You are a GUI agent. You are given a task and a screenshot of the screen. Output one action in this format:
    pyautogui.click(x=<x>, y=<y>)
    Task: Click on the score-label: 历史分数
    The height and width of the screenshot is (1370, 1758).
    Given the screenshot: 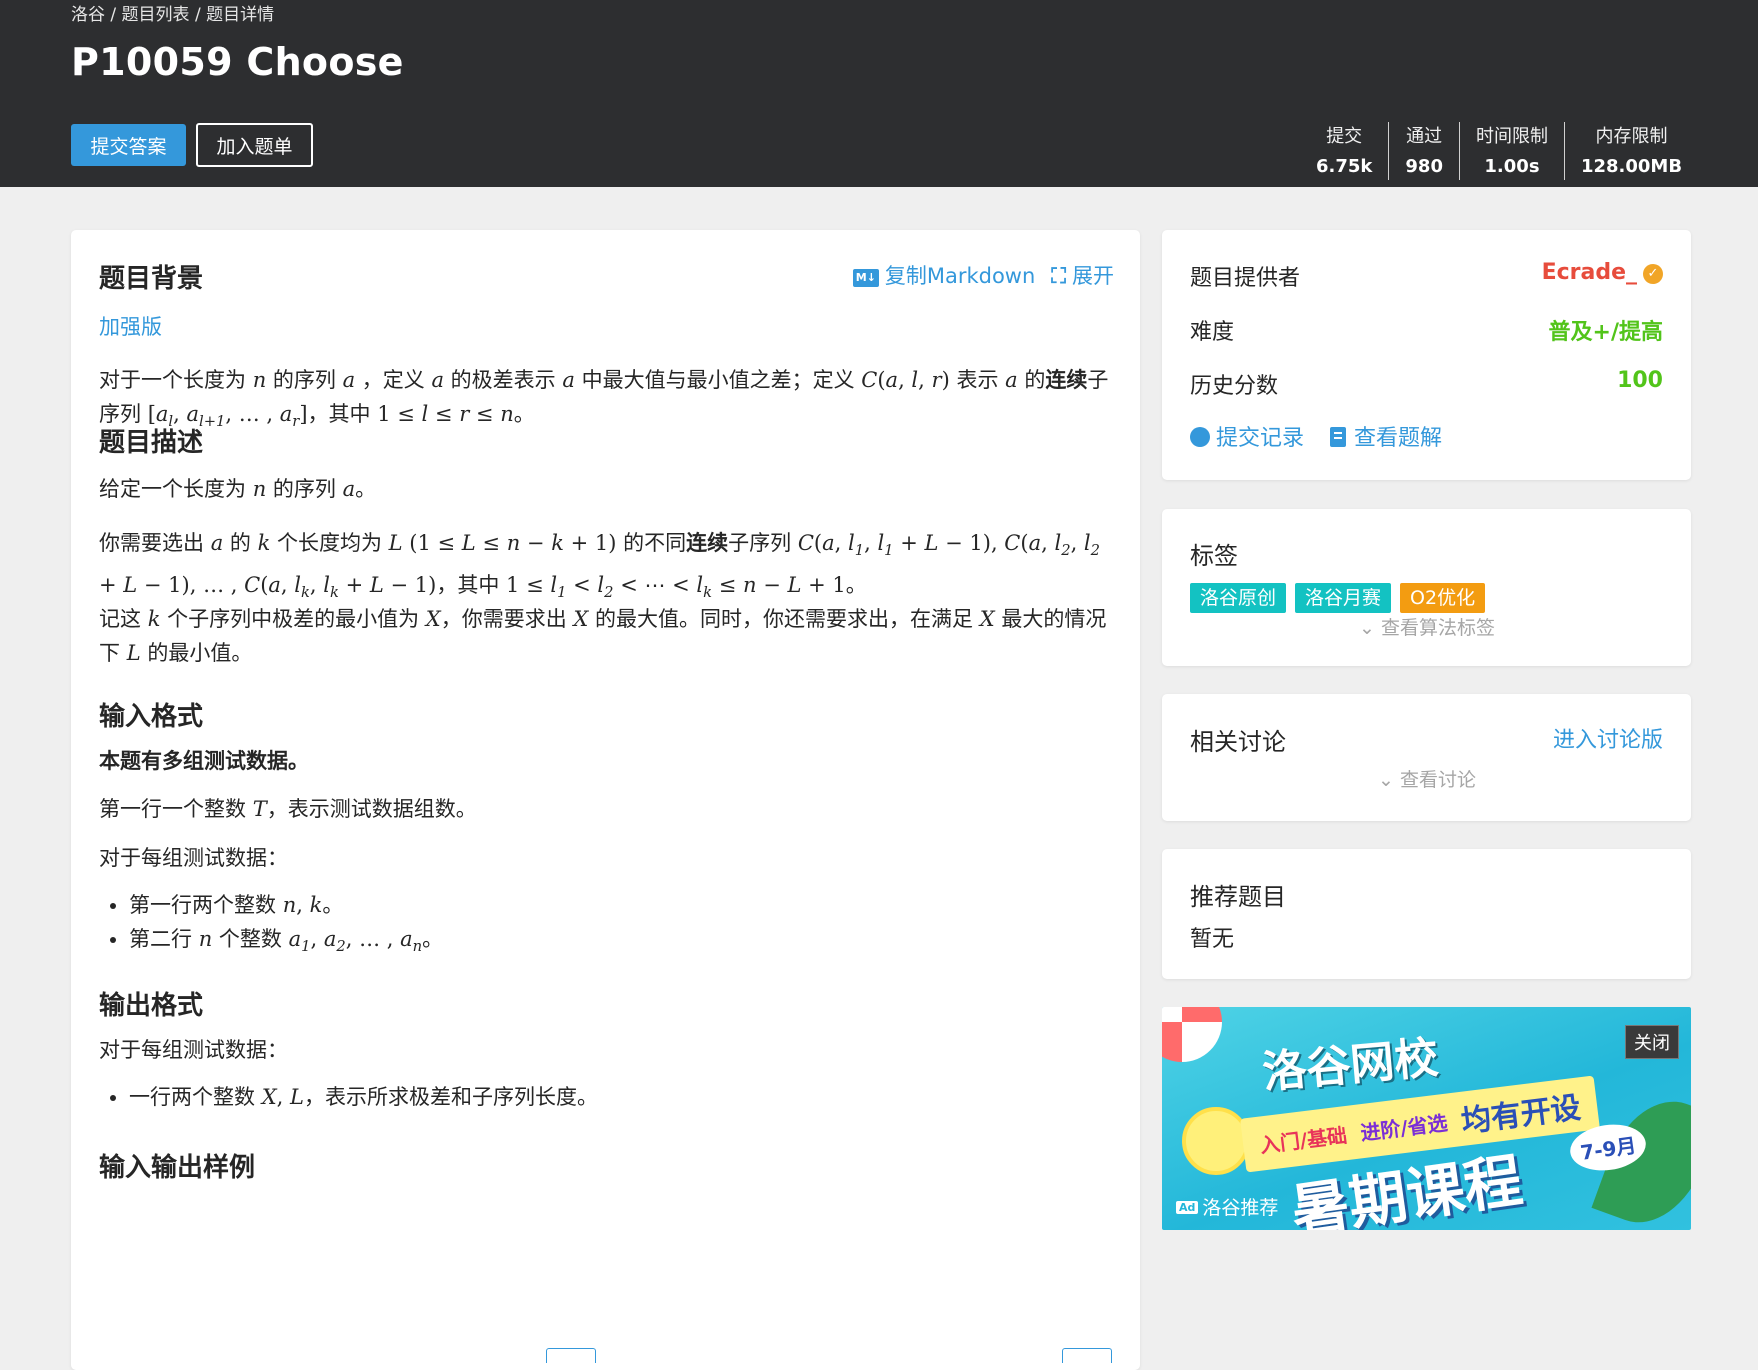 What is the action you would take?
    pyautogui.click(x=1234, y=386)
    